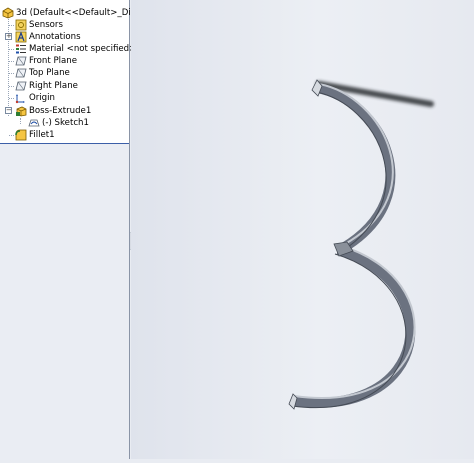 The image size is (474, 463). I want to click on tree-item-label: Fillet1, so click(42, 135).